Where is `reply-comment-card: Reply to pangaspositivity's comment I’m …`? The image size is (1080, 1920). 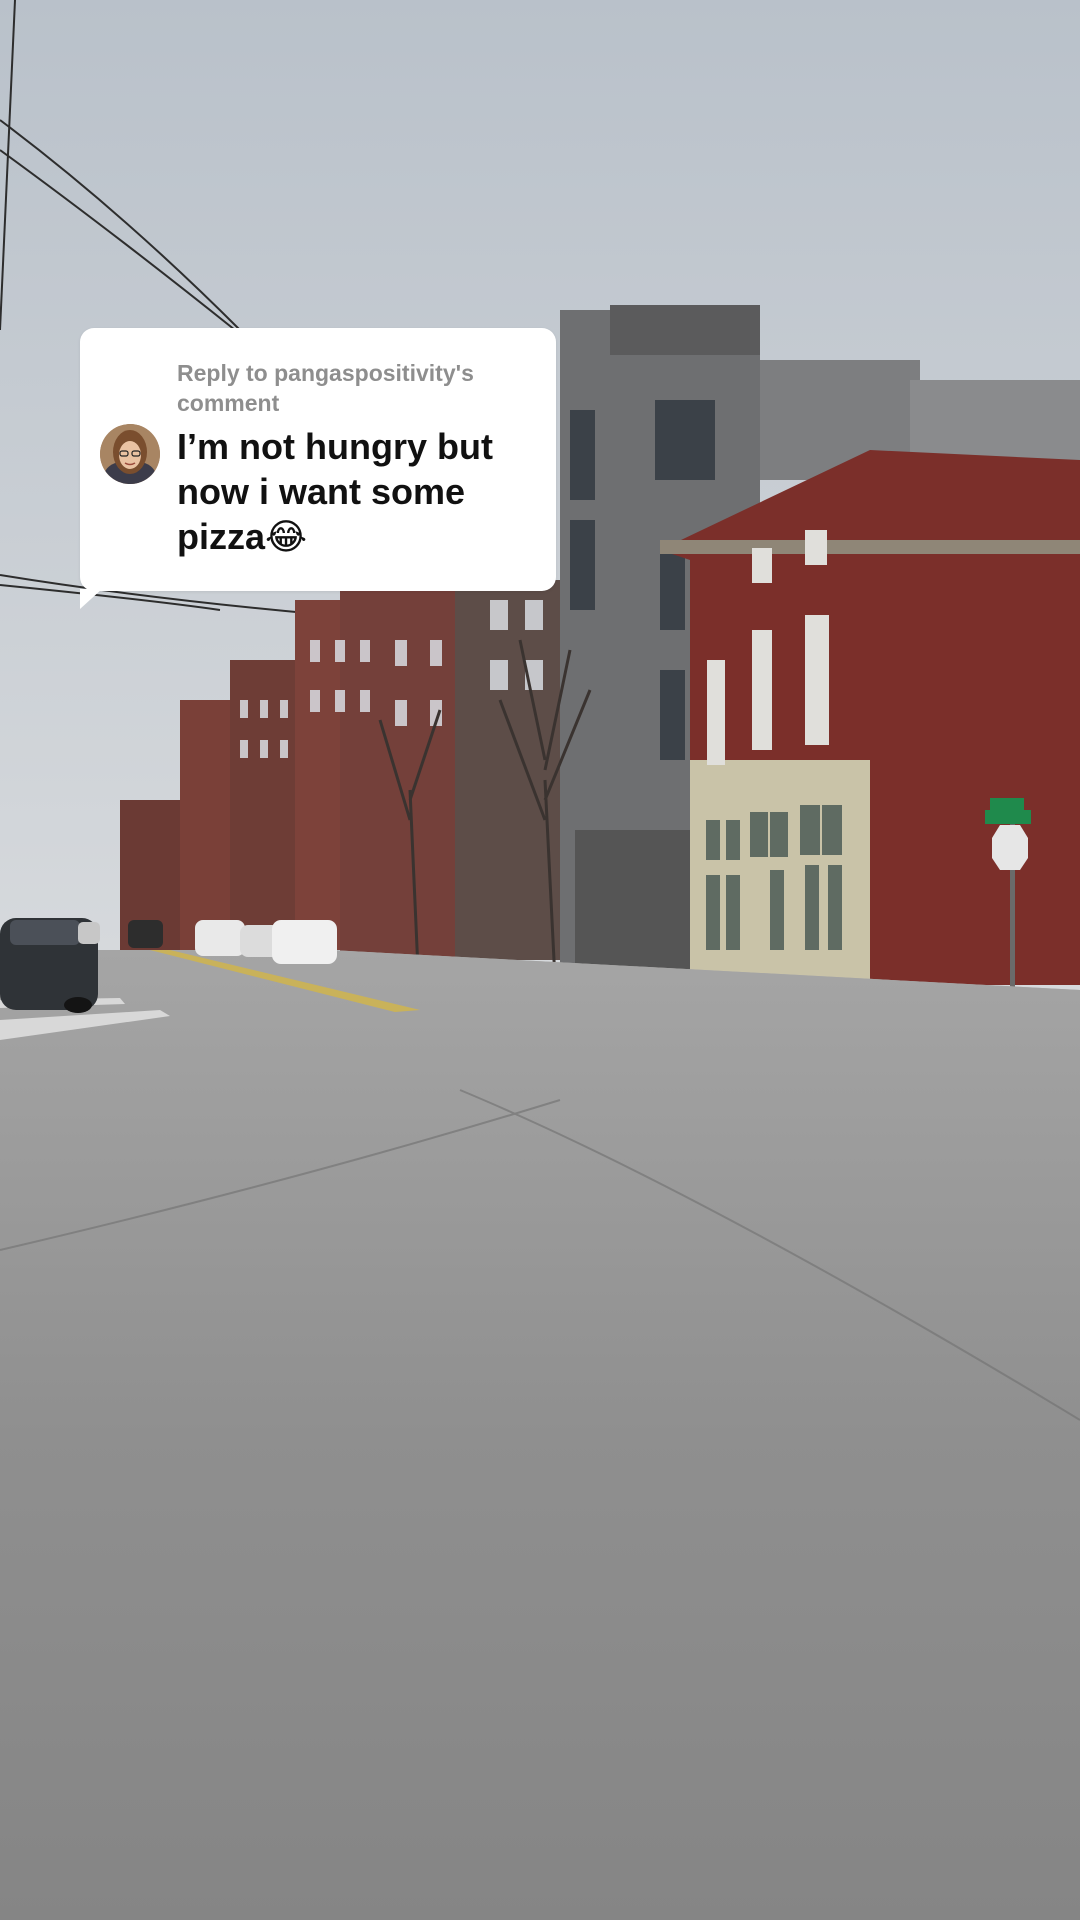 reply-comment-card: Reply to pangaspositivity's comment I’m … is located at coordinates (318, 468).